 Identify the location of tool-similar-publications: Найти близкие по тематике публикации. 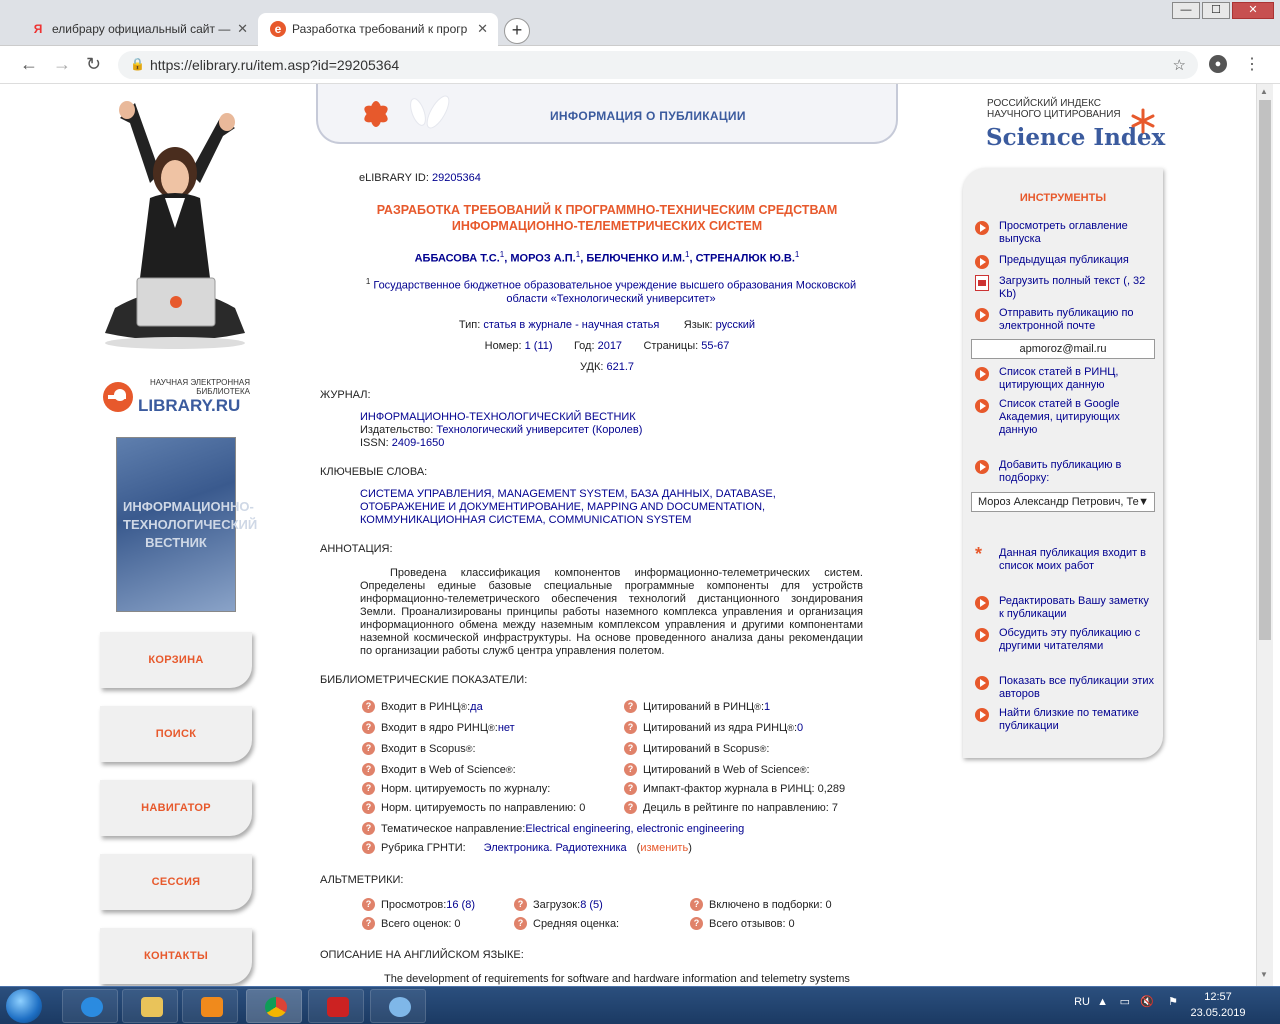
(1065, 720).